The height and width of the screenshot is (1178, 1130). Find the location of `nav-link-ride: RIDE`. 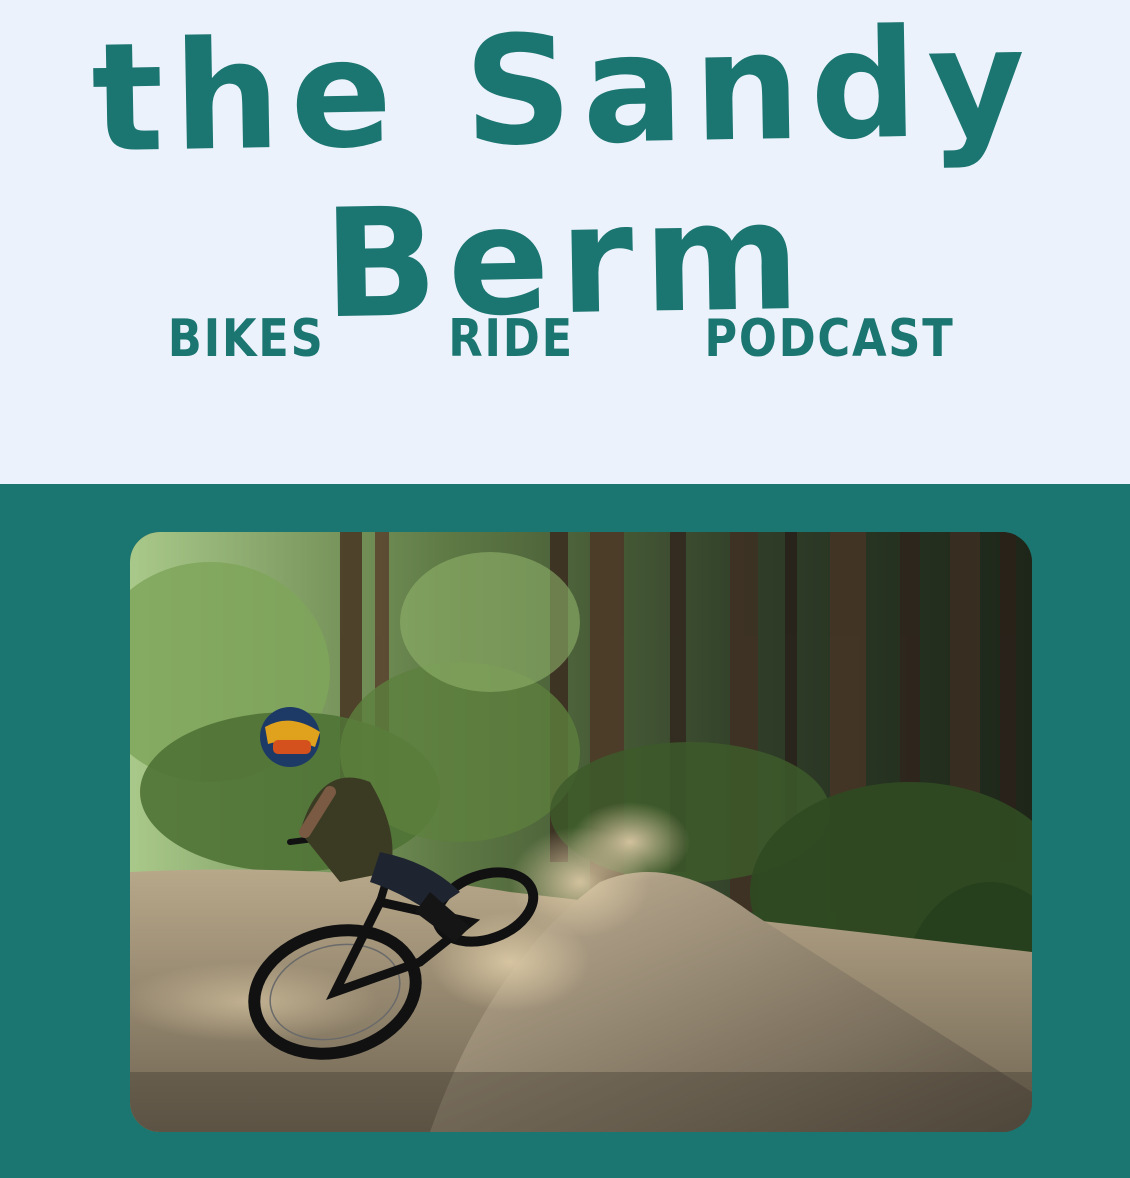

nav-link-ride: RIDE is located at coordinates (511, 339).